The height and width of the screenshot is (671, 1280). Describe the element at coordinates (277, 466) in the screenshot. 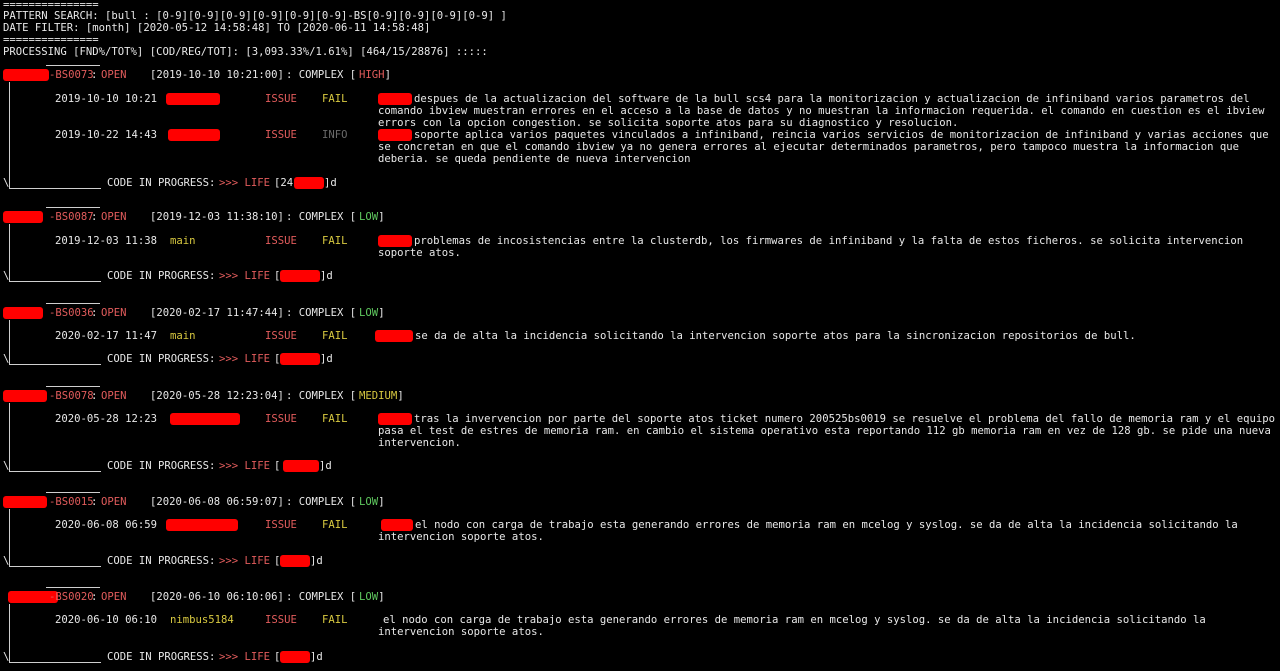

I see `life-open: [` at that location.